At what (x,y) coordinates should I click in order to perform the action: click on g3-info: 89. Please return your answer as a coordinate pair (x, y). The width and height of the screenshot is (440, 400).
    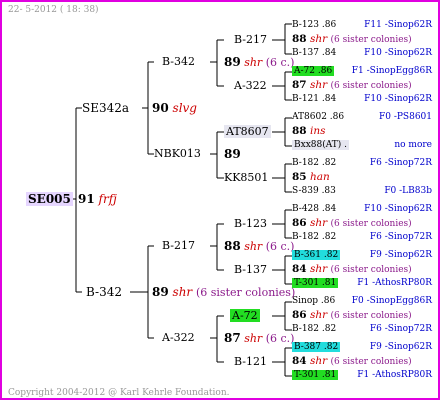
    Looking at the image, I should click on (232, 154).